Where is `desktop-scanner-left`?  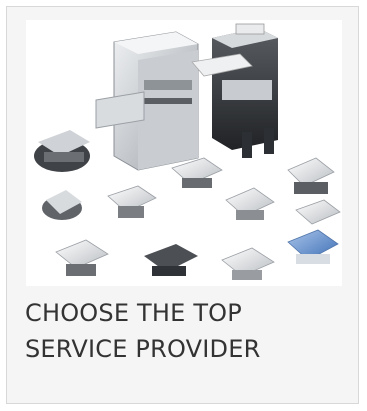 desktop-scanner-left is located at coordinates (62, 151).